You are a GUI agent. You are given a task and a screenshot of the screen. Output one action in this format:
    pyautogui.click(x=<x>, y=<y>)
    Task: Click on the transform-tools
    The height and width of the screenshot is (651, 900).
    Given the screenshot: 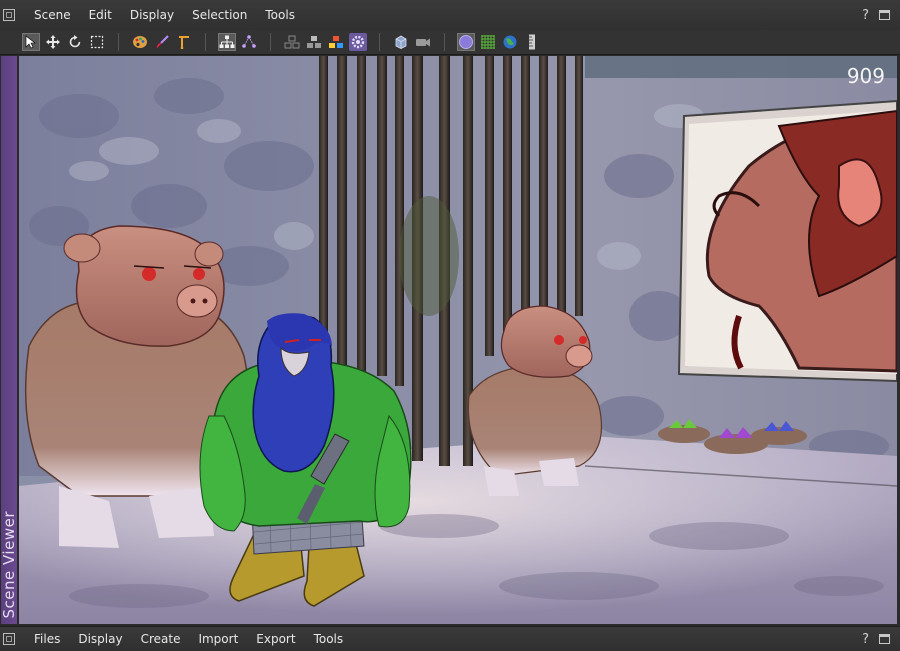 What is the action you would take?
    pyautogui.click(x=64, y=42)
    